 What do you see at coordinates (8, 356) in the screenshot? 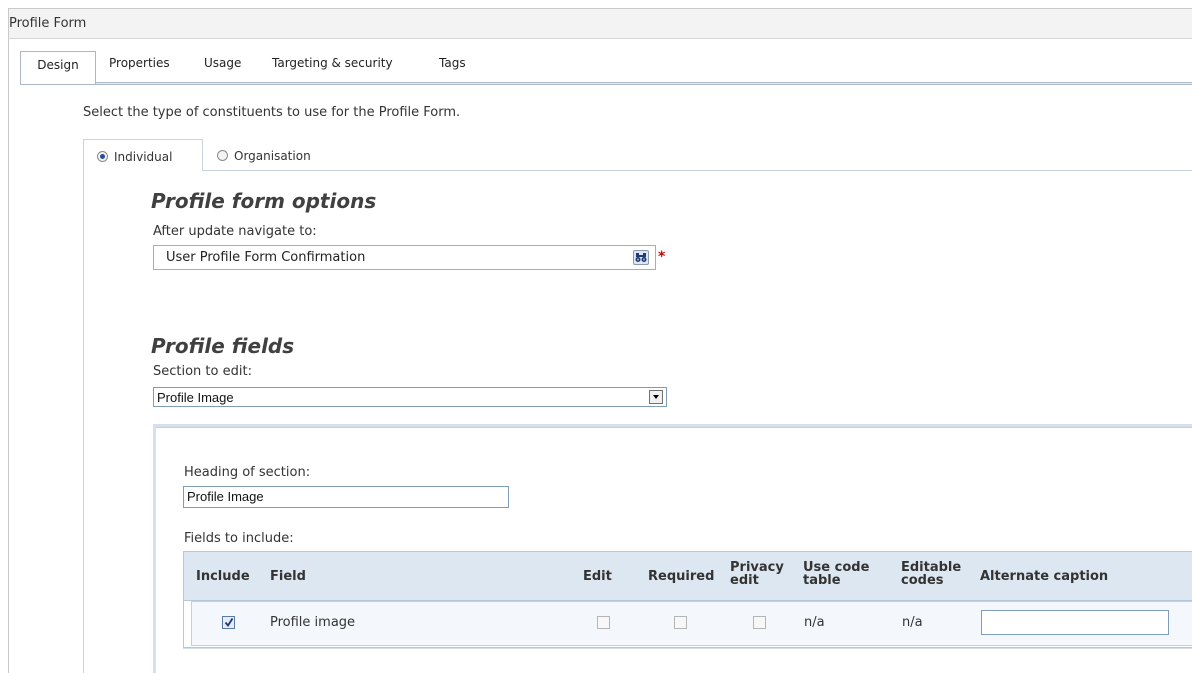
I see `window-left-border` at bounding box center [8, 356].